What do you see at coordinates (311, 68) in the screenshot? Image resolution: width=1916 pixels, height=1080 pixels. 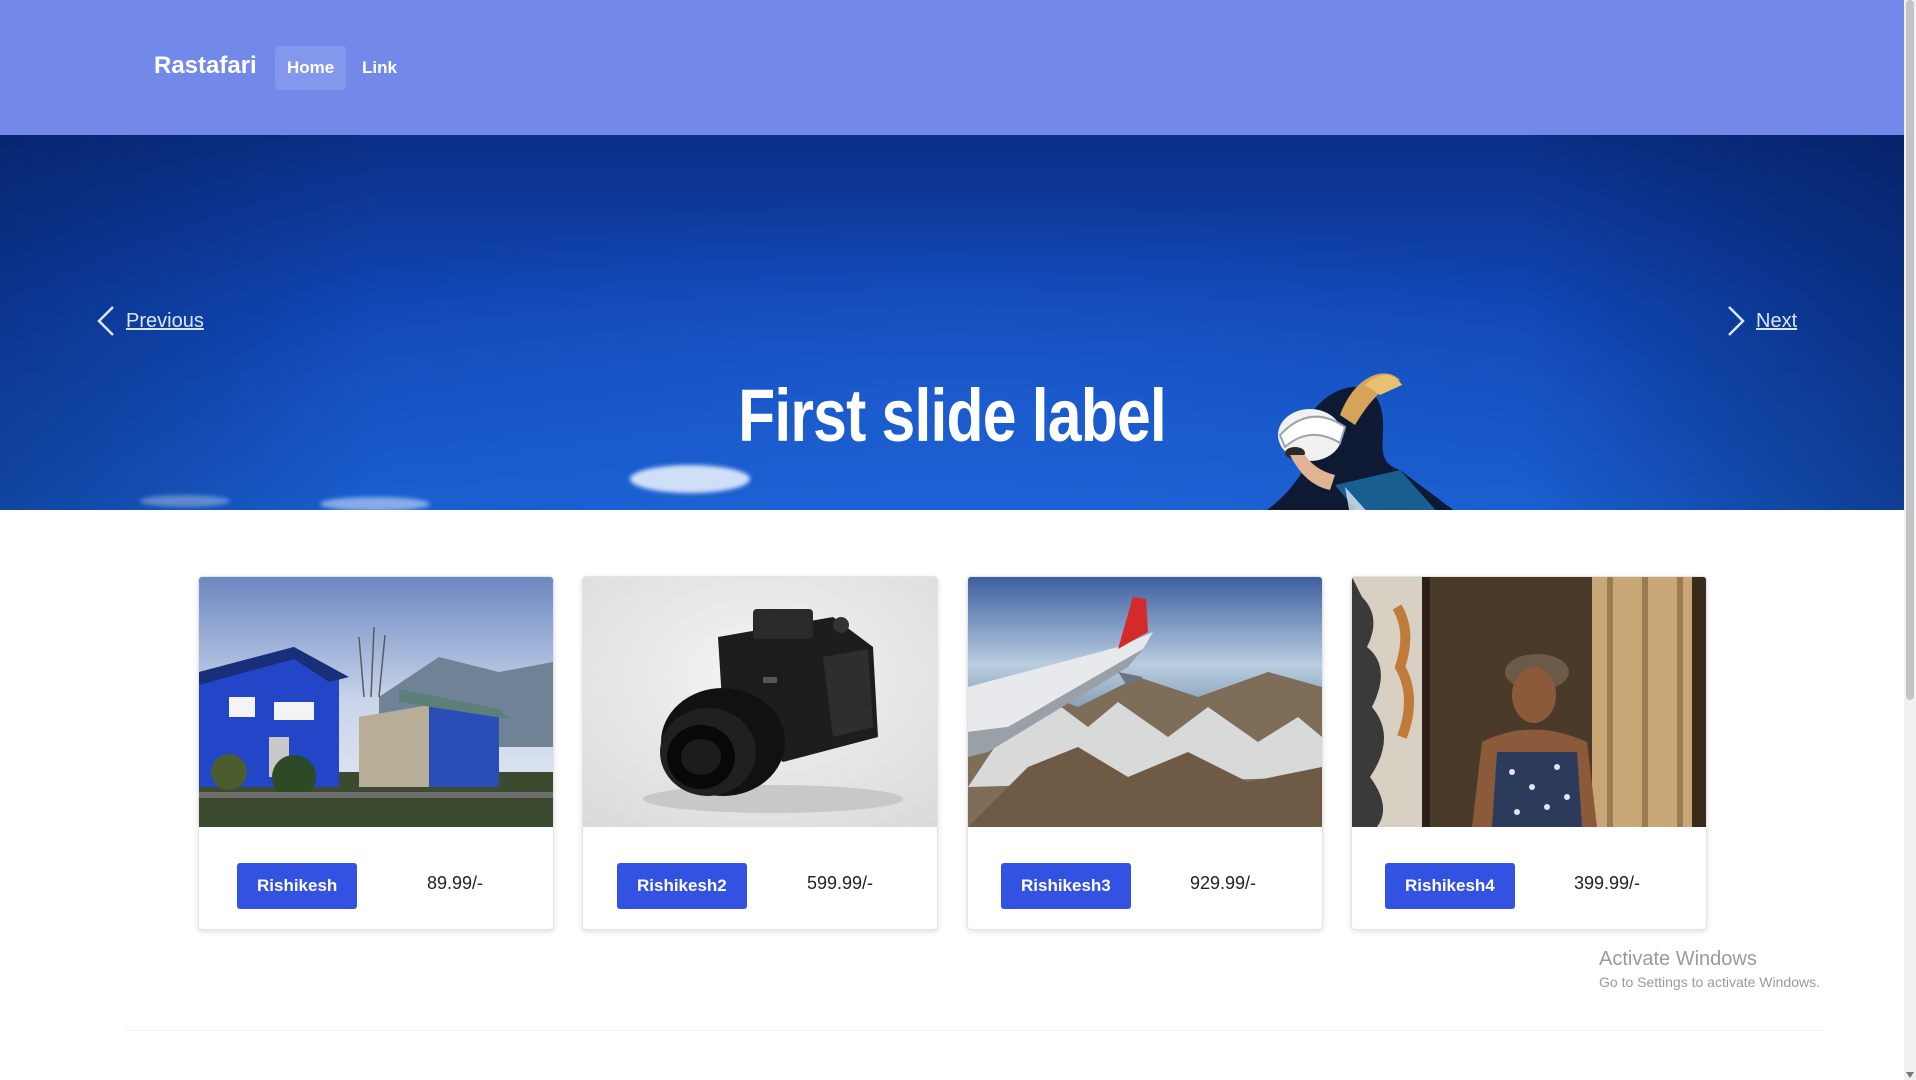 I see `nav-link-home: Home` at bounding box center [311, 68].